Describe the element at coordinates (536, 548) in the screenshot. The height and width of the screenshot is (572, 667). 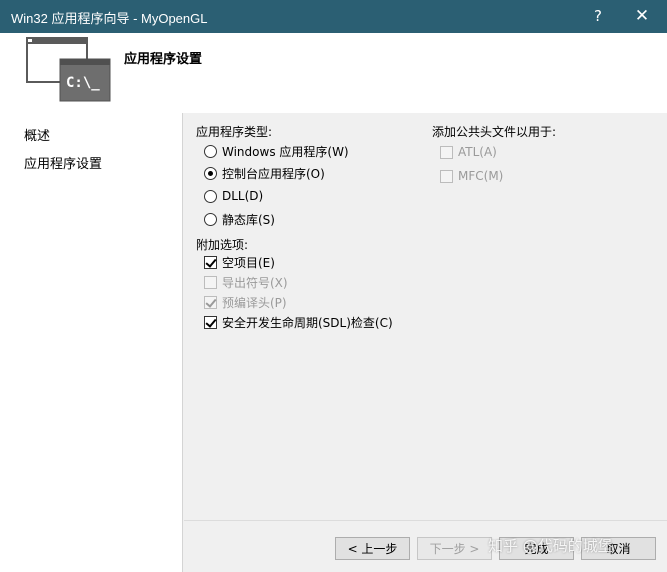
I see `finish-button: 完成` at that location.